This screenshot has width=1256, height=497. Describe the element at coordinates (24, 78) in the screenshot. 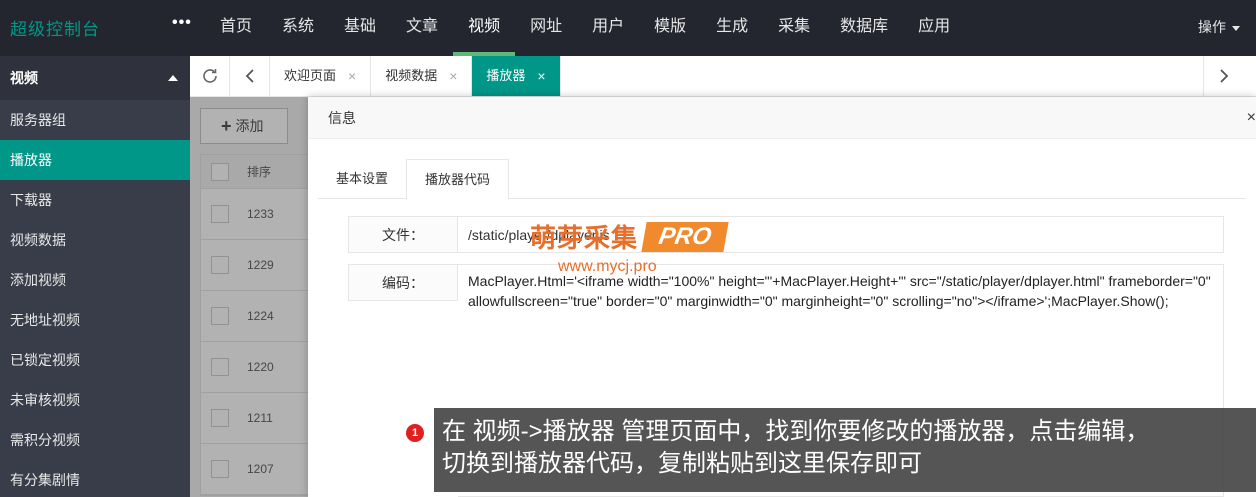

I see `sidebar-section-label: 视频` at that location.